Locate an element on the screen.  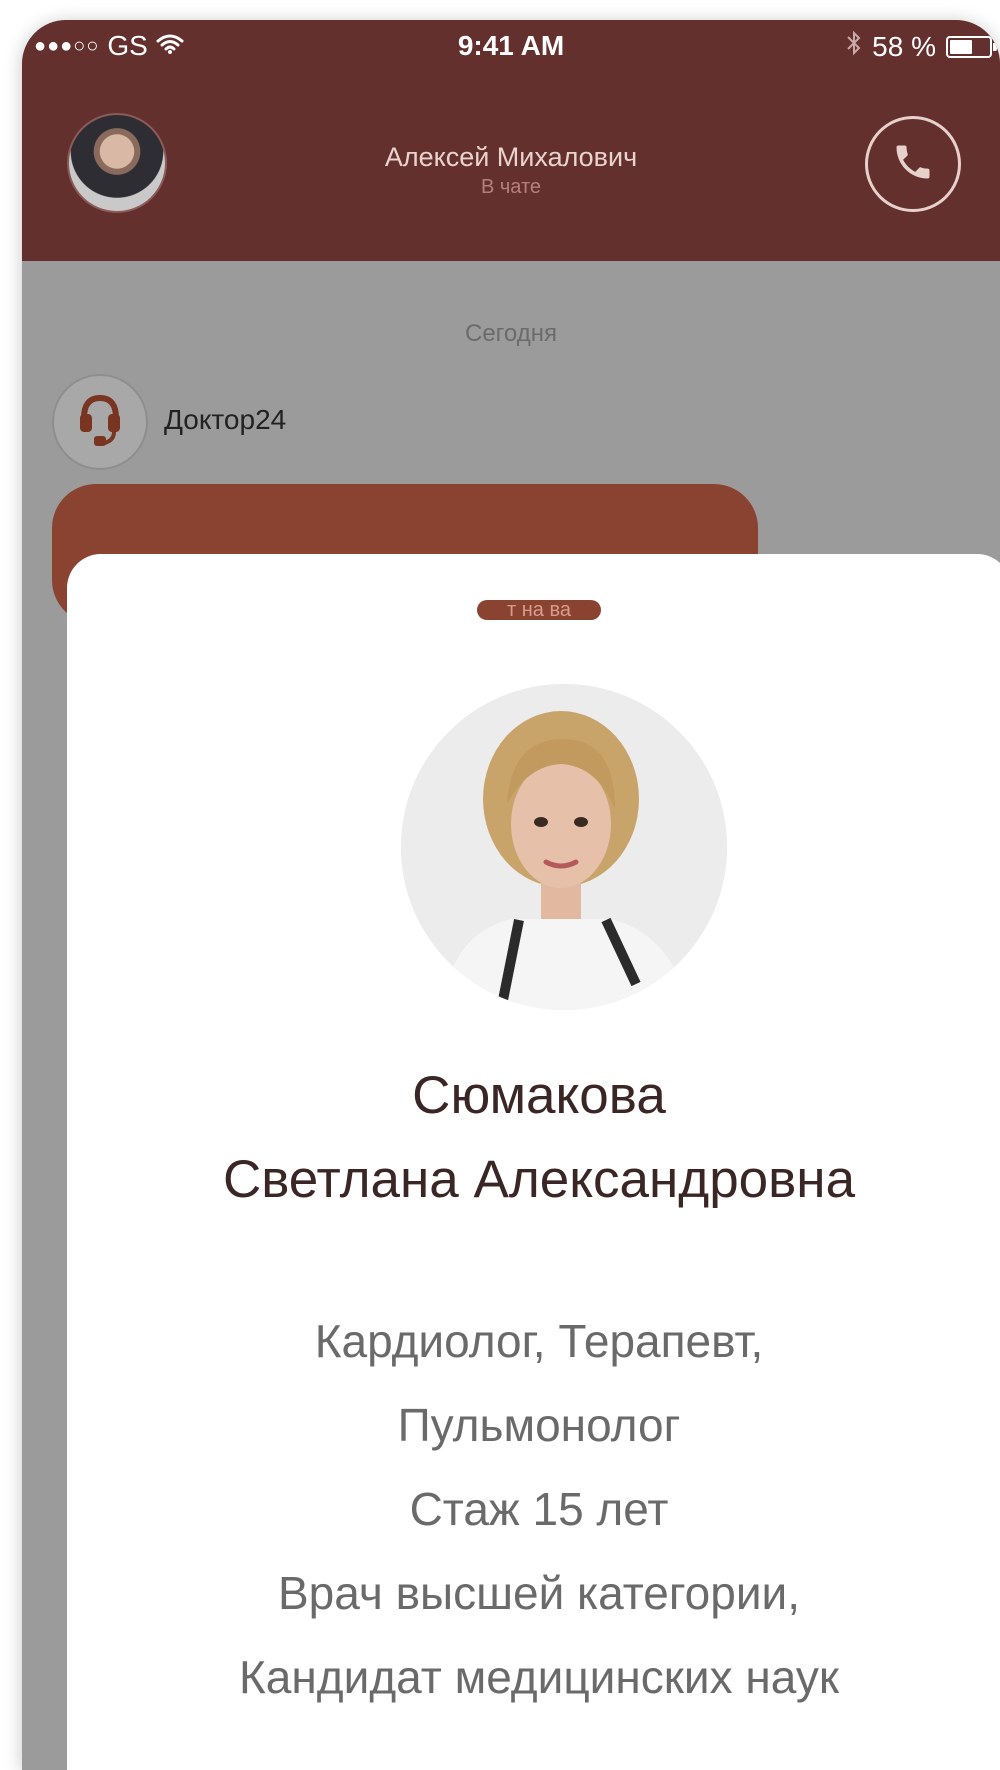
contact-status: В чате is located at coordinates (511, 187).